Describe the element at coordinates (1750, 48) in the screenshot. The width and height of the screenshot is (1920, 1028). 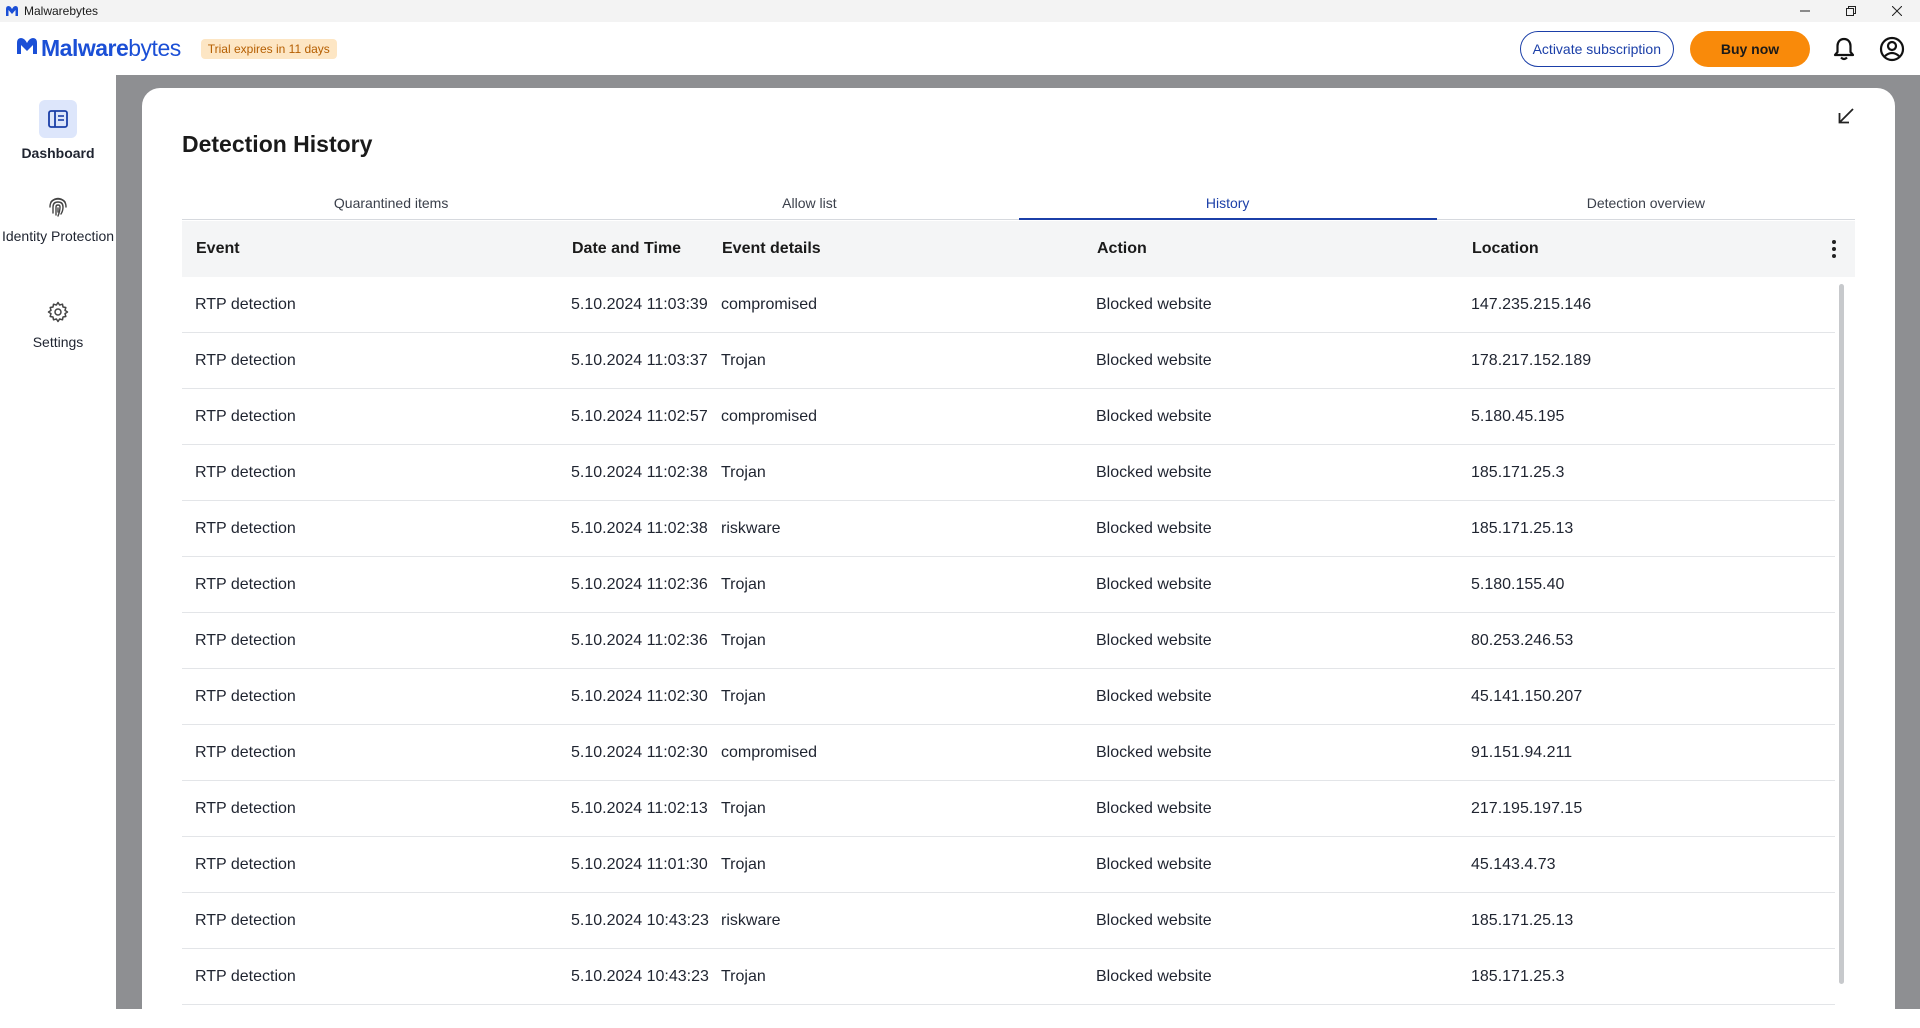
I see `buy-now-button: Buy now` at that location.